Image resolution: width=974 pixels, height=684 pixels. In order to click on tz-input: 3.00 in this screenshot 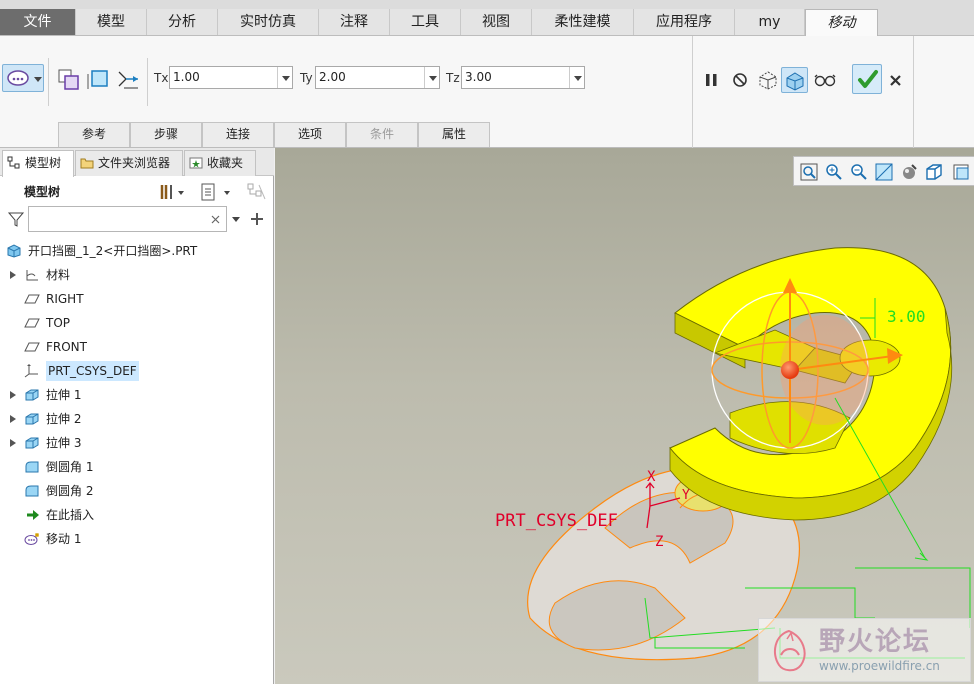, I will do `click(523, 77)`.